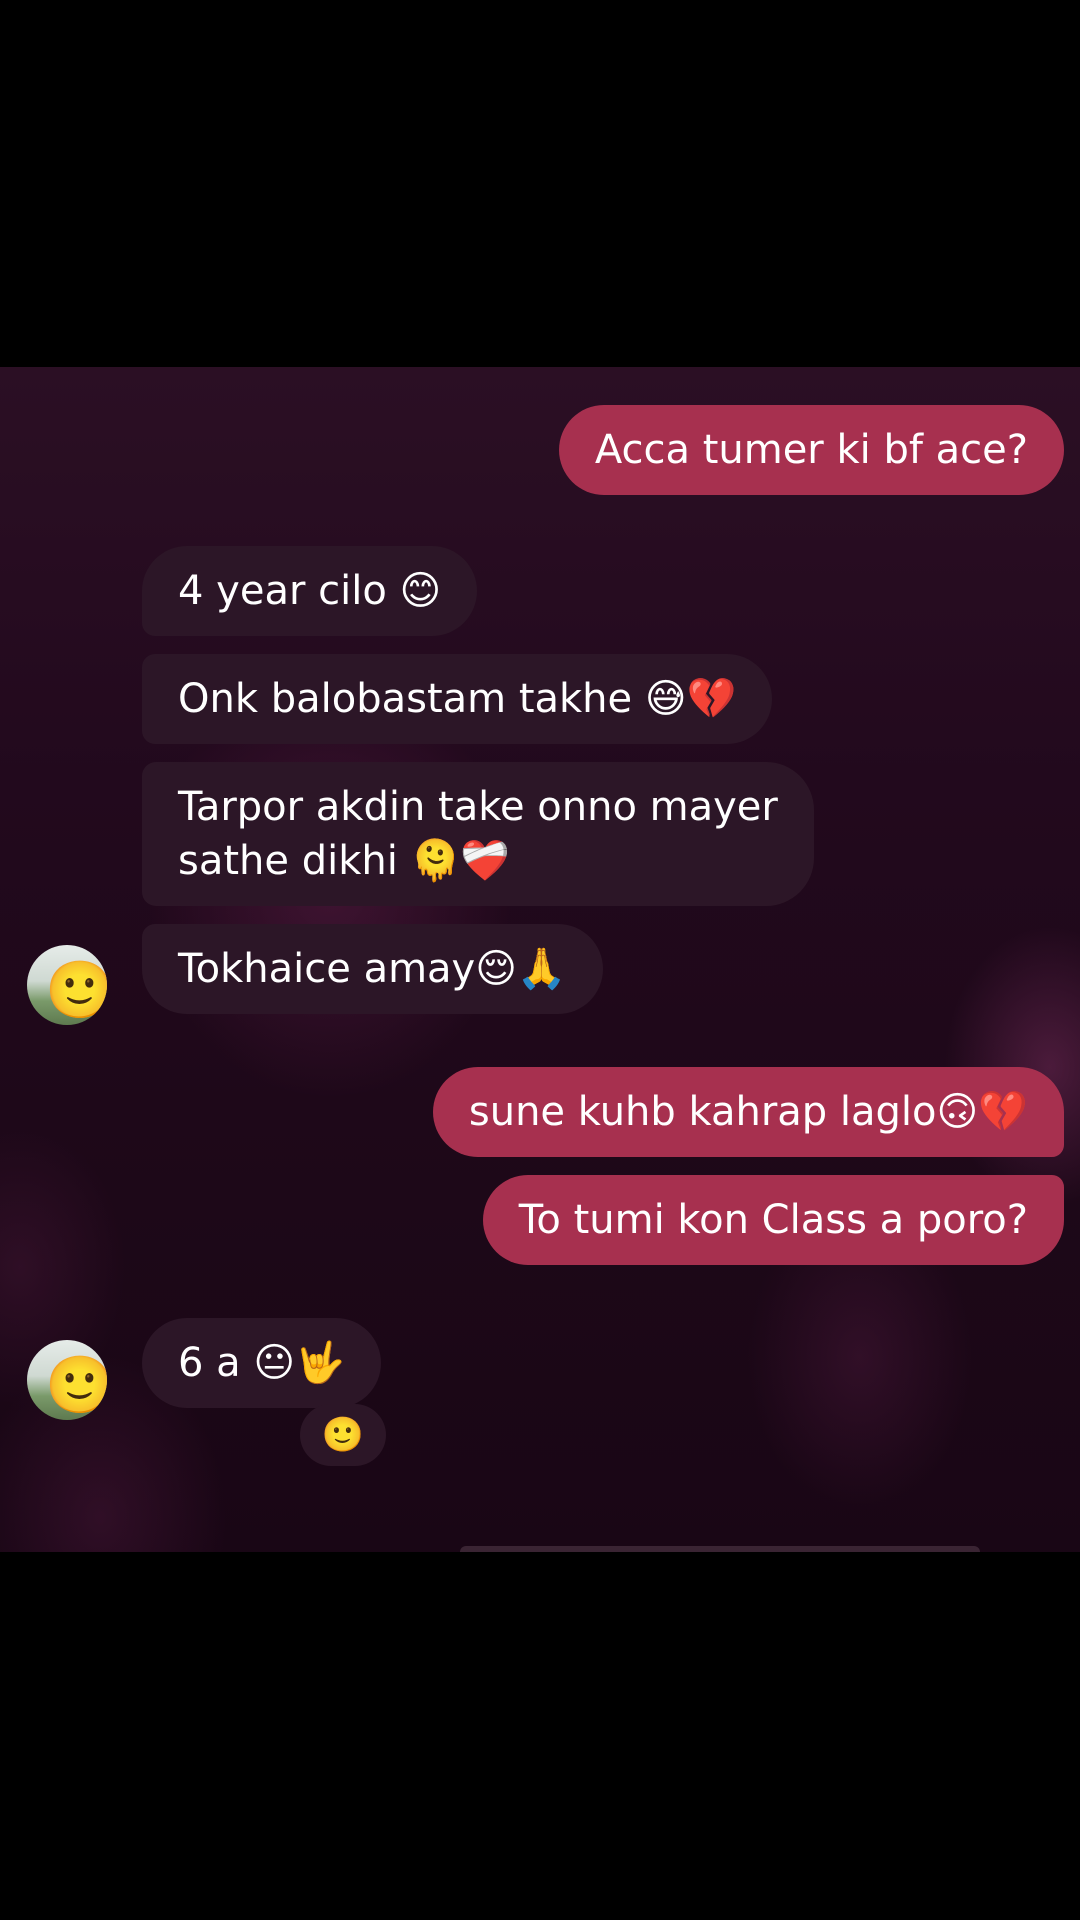  What do you see at coordinates (344, 861) in the screenshot?
I see `message-text-line: sathe dikhi 🫠❤️‍🩹` at bounding box center [344, 861].